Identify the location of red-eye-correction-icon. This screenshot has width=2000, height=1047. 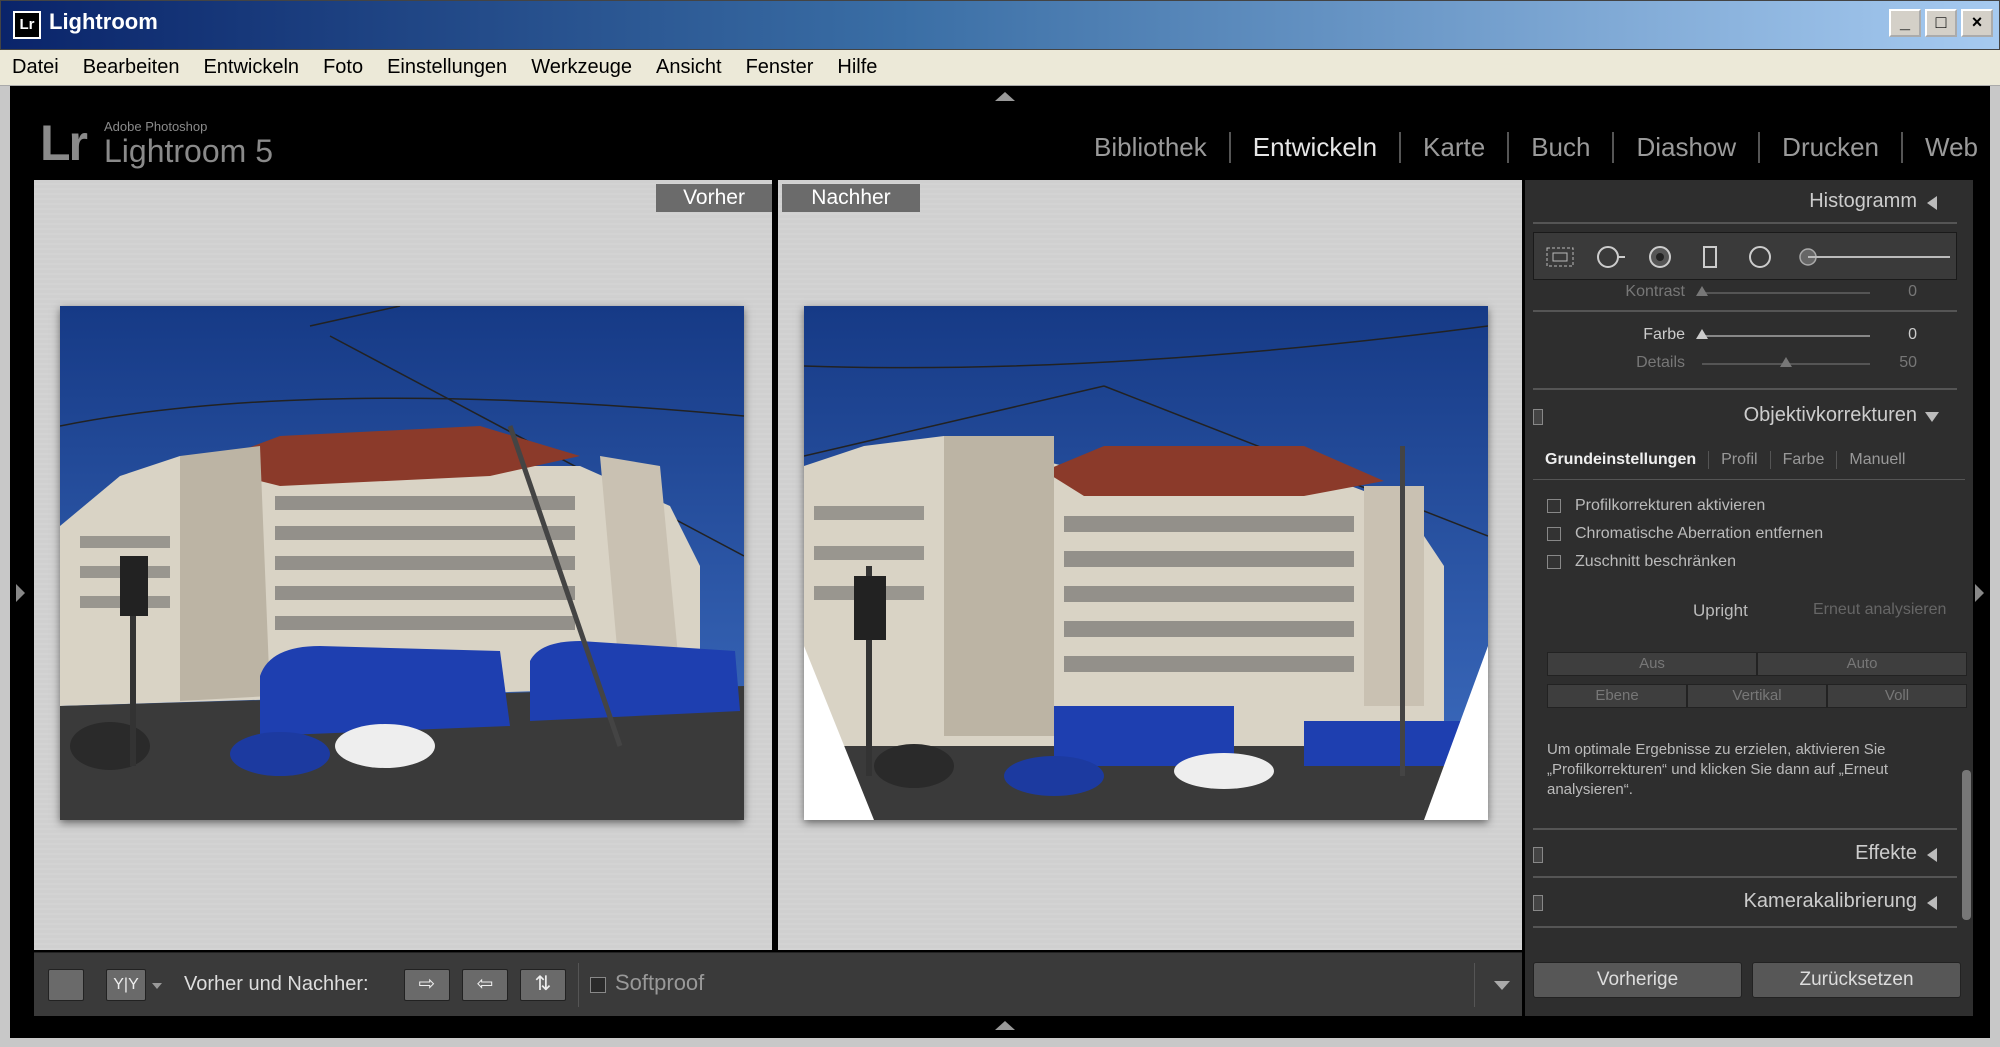
(1660, 257).